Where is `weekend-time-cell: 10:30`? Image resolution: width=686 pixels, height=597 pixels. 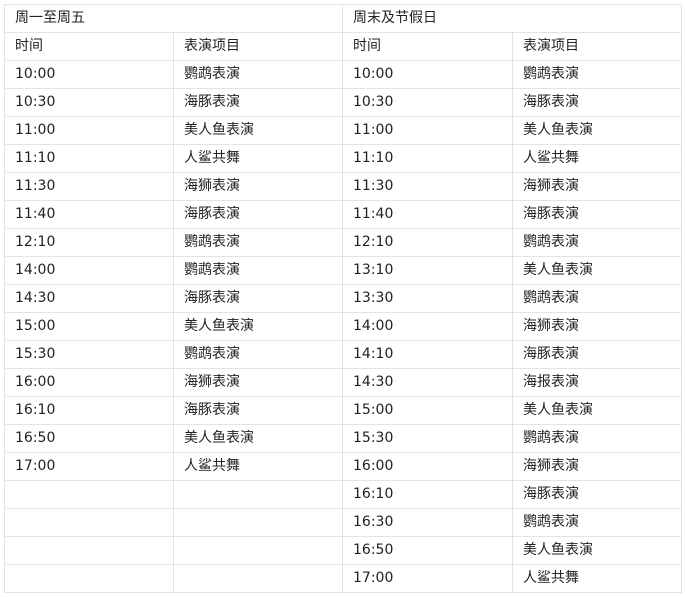
weekend-time-cell: 10:30 is located at coordinates (427, 102).